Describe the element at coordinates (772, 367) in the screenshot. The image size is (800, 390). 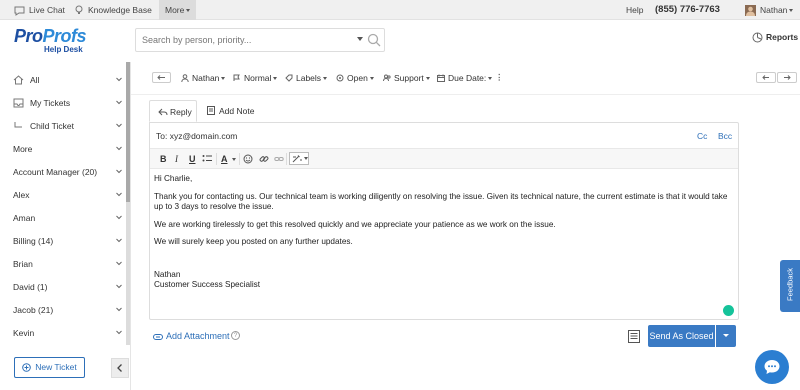
I see `chat-widget-button` at that location.